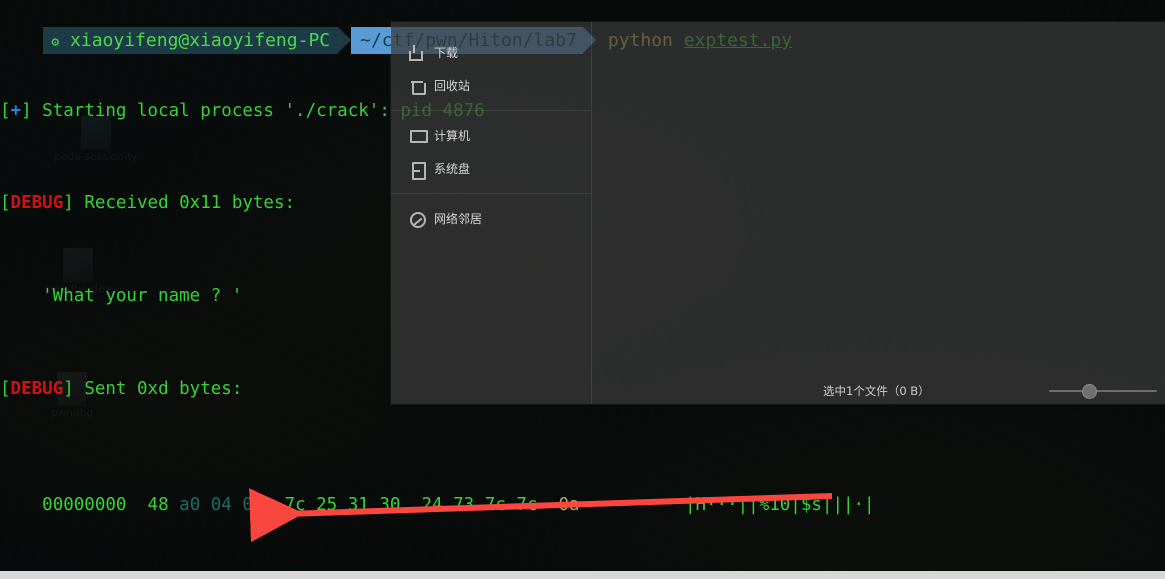 Image resolution: width=1165 pixels, height=579 pixels. I want to click on hex-bytes: 48, so click(158, 505).